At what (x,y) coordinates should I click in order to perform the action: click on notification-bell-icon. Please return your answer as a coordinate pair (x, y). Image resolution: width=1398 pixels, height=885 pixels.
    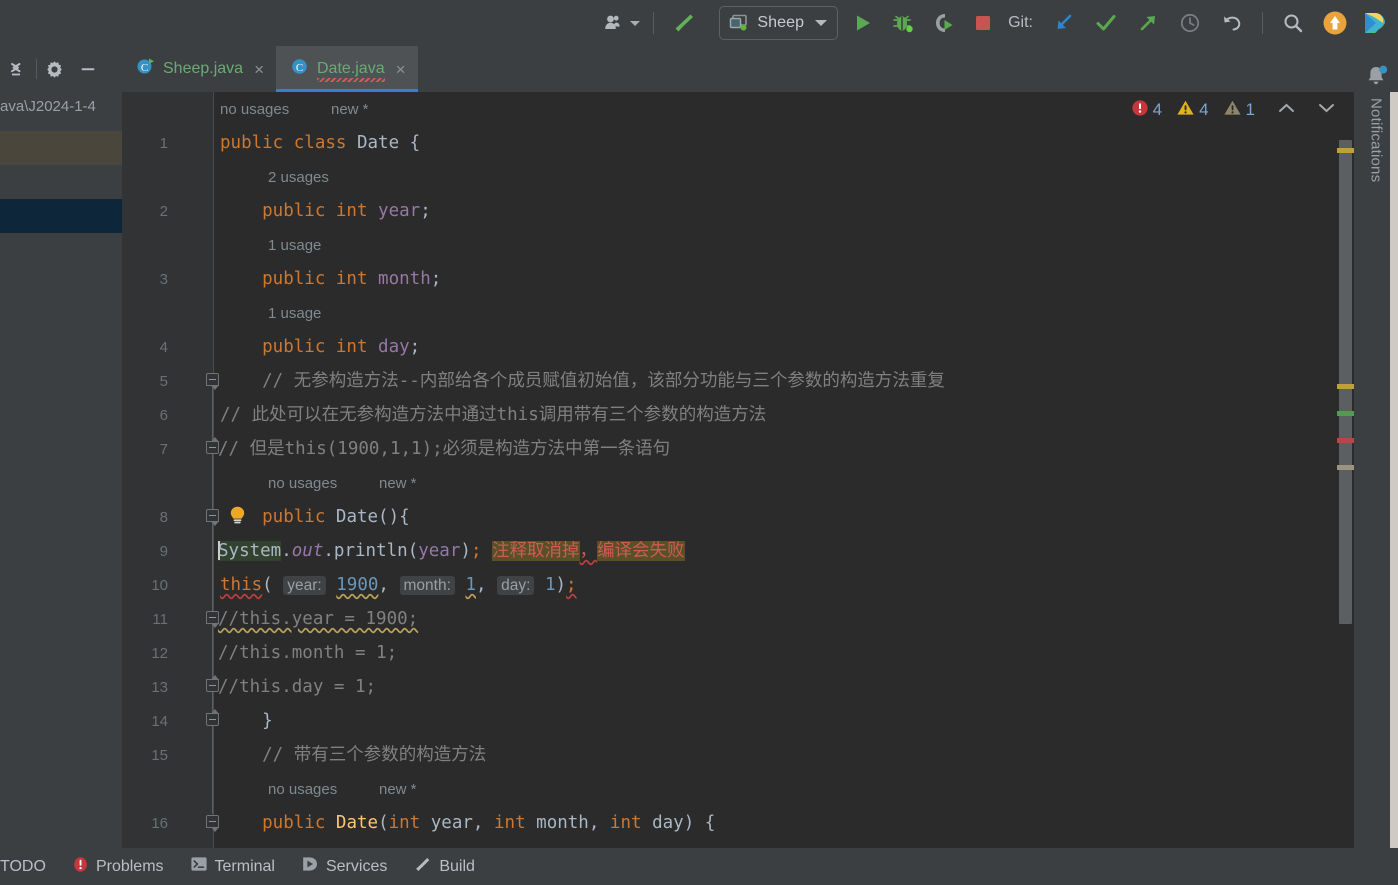
    Looking at the image, I should click on (1377, 78).